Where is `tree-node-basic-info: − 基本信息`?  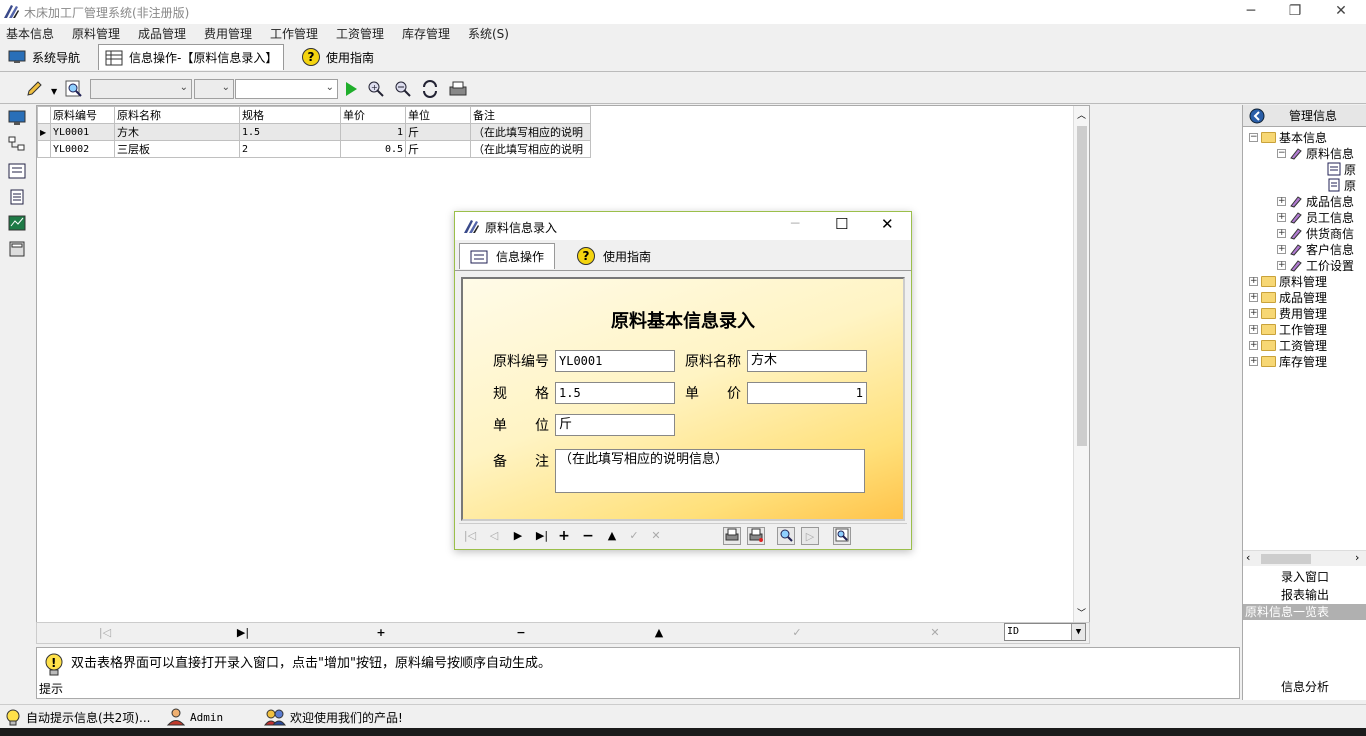 tree-node-basic-info: − 基本信息 is located at coordinates (1288, 137).